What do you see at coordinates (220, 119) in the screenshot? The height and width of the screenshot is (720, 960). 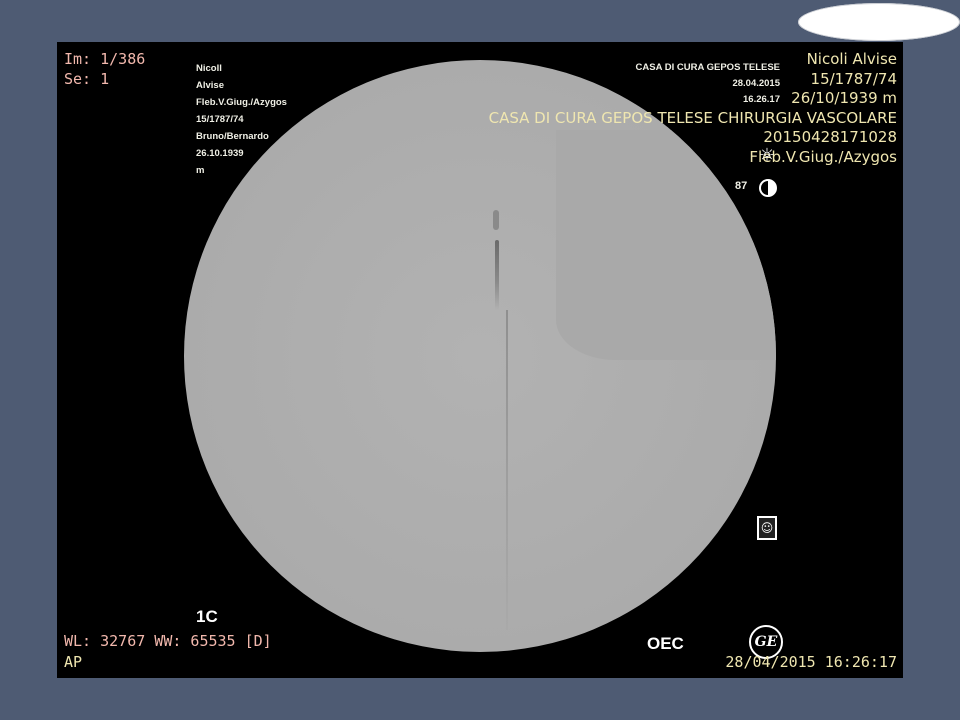 I see `burned-in-line: 15/1787/74` at bounding box center [220, 119].